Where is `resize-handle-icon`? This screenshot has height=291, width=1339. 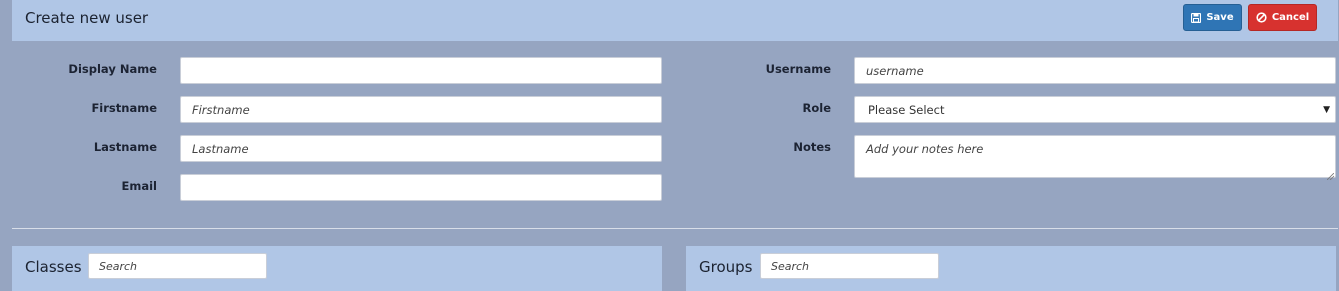
resize-handle-icon is located at coordinates (1330, 175).